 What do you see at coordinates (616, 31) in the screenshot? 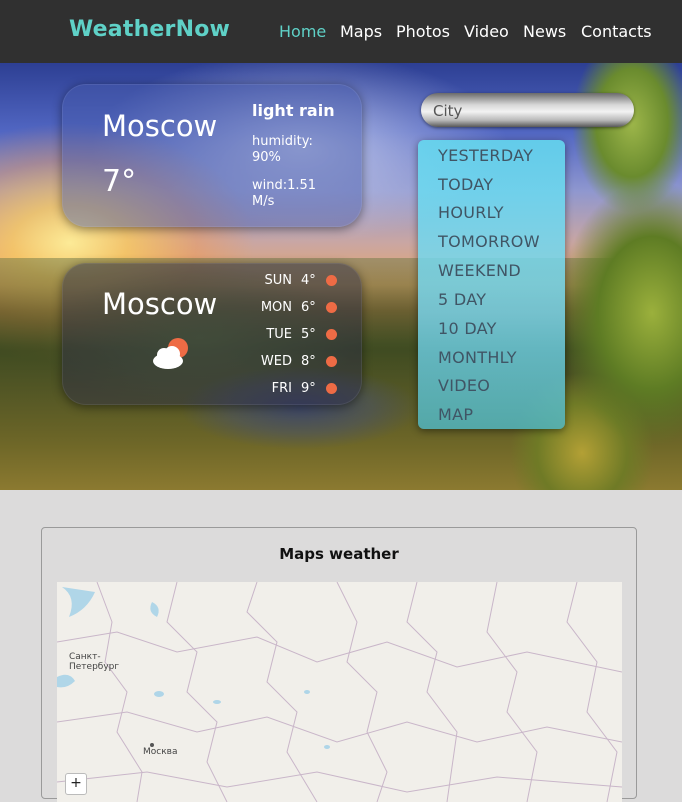
I see `nav-contacts-link: Contacts` at bounding box center [616, 31].